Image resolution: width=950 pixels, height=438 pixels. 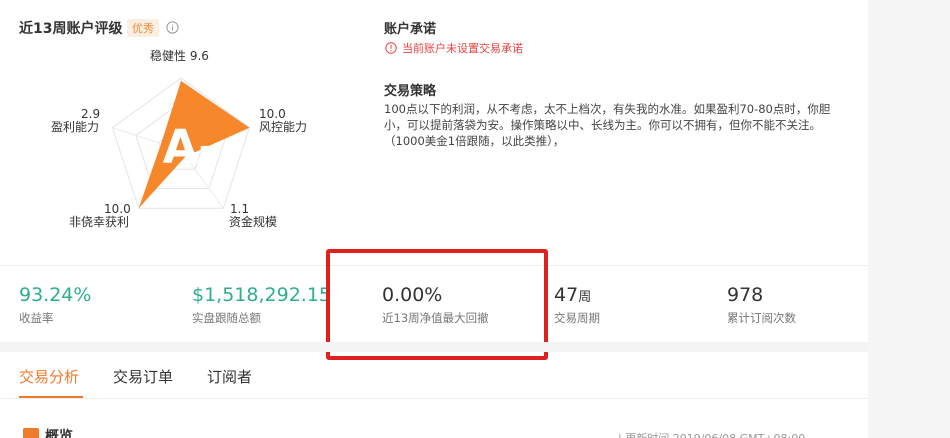 I want to click on update-time: | 更新时间 2019/06/08 GMT+08:00, so click(x=711, y=434).